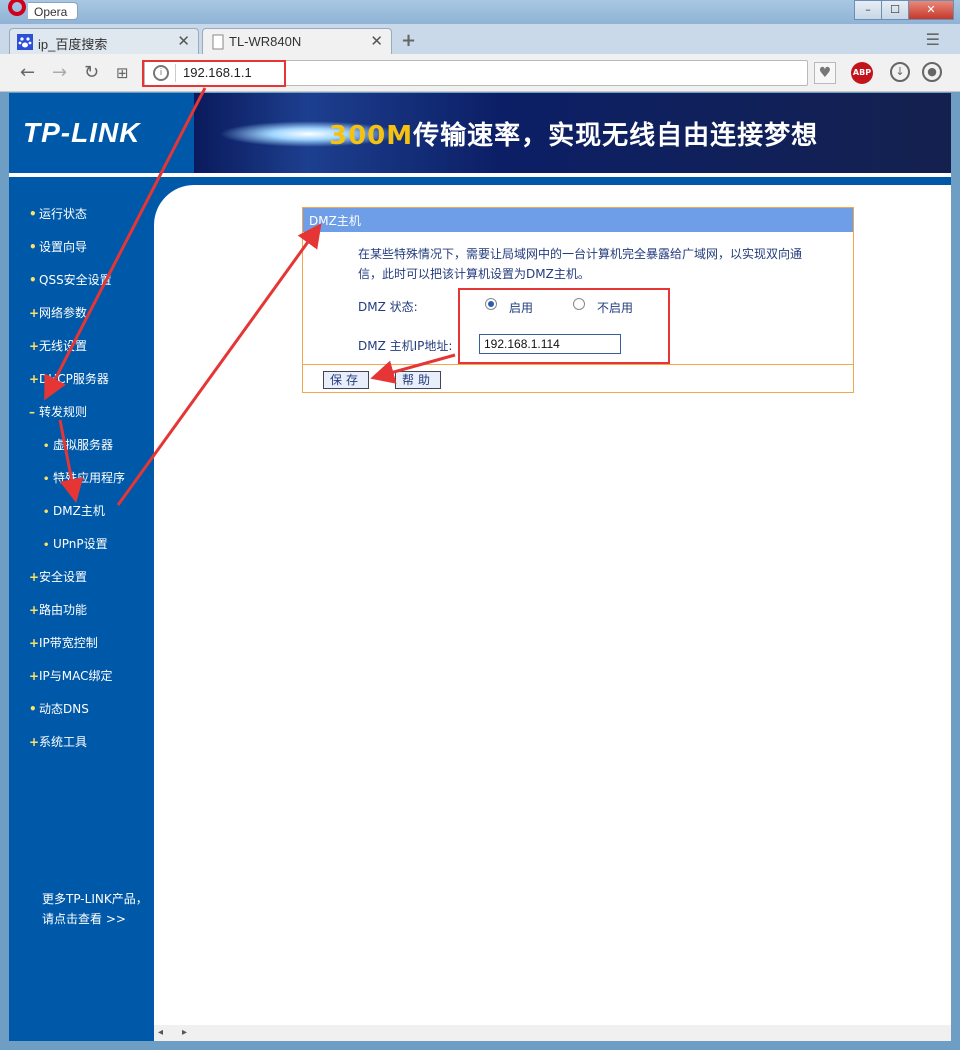 Image resolution: width=960 pixels, height=1050 pixels. I want to click on window-bottom-border, so click(480, 1045).